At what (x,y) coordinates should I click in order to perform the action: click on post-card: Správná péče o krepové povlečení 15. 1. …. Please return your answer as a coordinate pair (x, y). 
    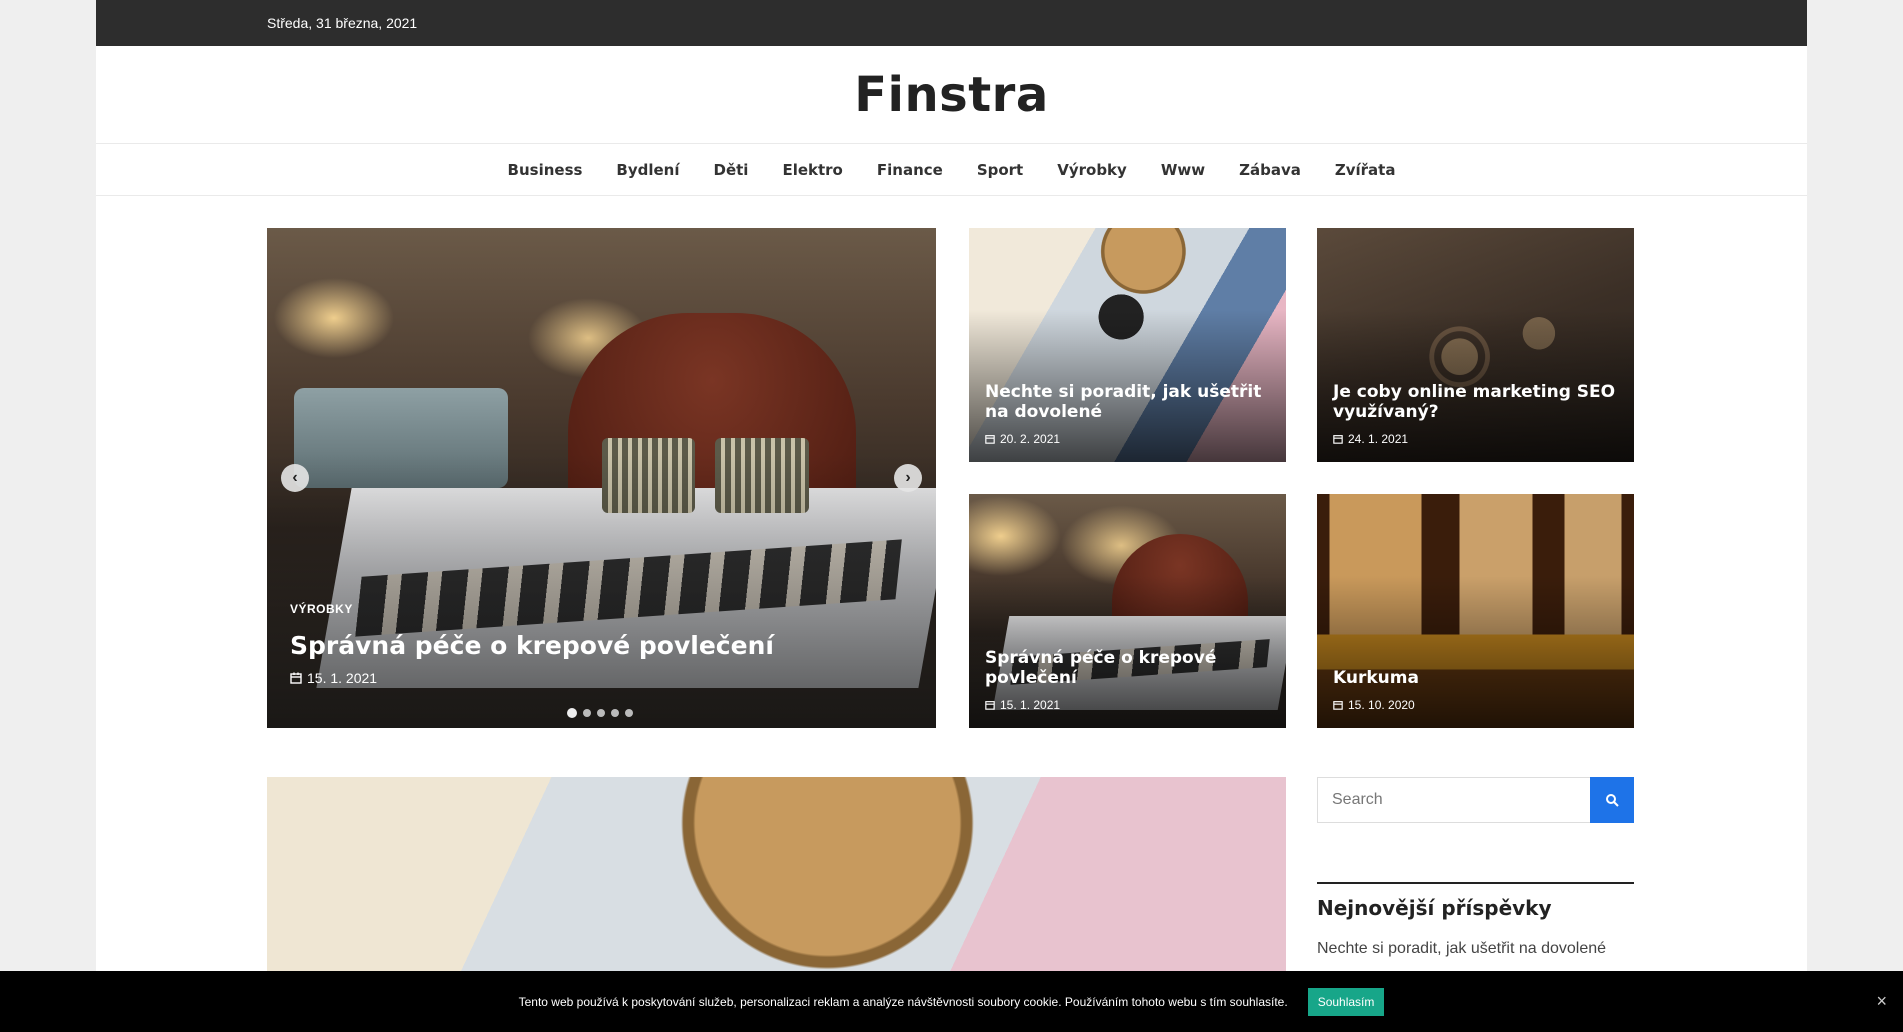
    Looking at the image, I should click on (1127, 611).